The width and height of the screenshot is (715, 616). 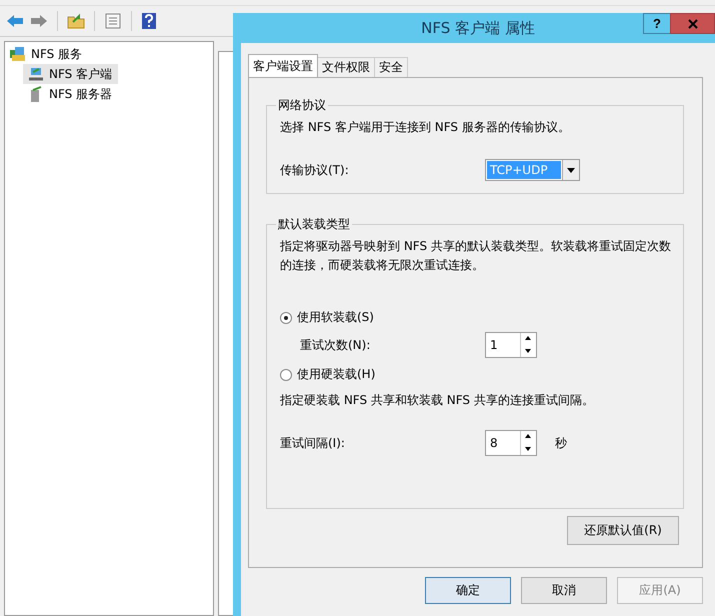 I want to click on close-button, so click(x=692, y=23).